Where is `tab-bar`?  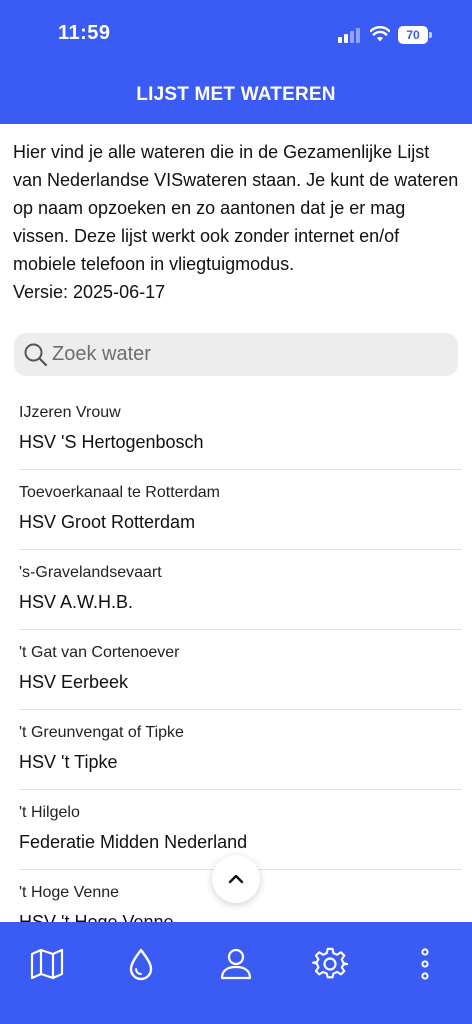
tab-bar is located at coordinates (236, 973).